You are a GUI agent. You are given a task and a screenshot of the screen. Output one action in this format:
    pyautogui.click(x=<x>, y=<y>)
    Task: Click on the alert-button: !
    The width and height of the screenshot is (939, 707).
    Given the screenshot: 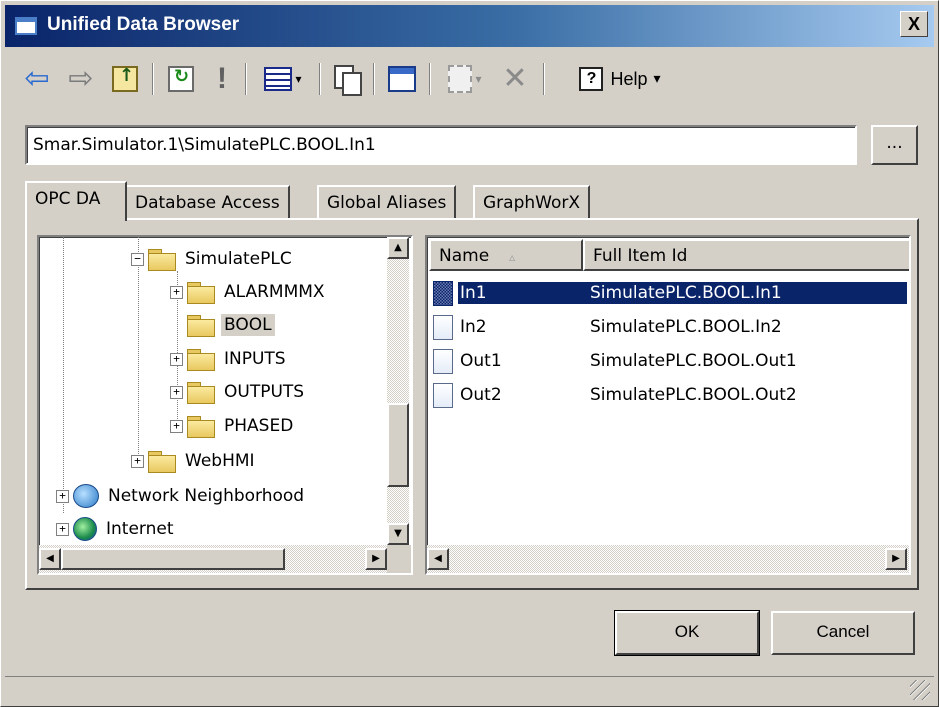 What is the action you would take?
    pyautogui.click(x=222, y=79)
    